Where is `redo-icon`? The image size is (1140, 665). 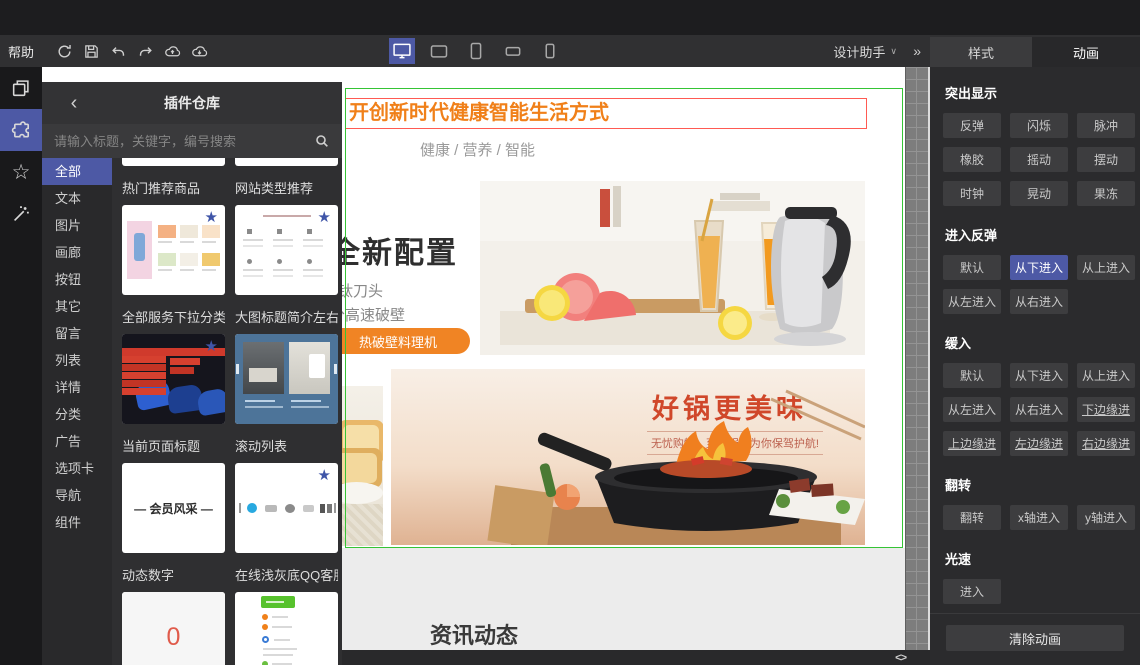
redo-icon is located at coordinates (145, 51).